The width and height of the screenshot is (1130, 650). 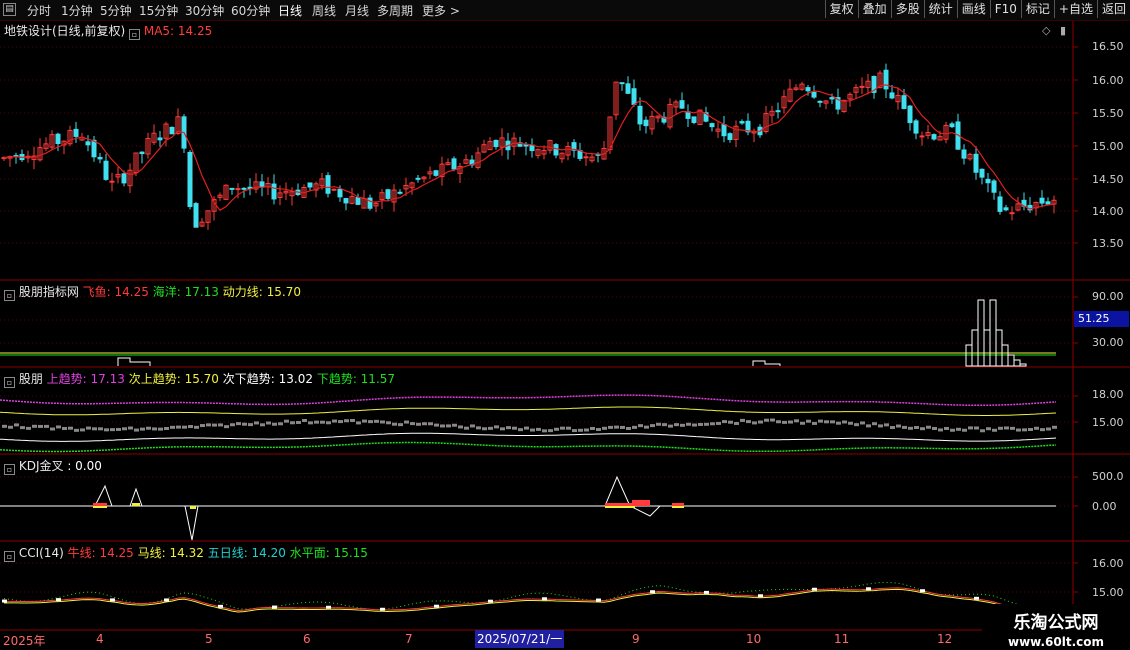 I want to click on y-tick: 30.00, so click(x=1108, y=342).